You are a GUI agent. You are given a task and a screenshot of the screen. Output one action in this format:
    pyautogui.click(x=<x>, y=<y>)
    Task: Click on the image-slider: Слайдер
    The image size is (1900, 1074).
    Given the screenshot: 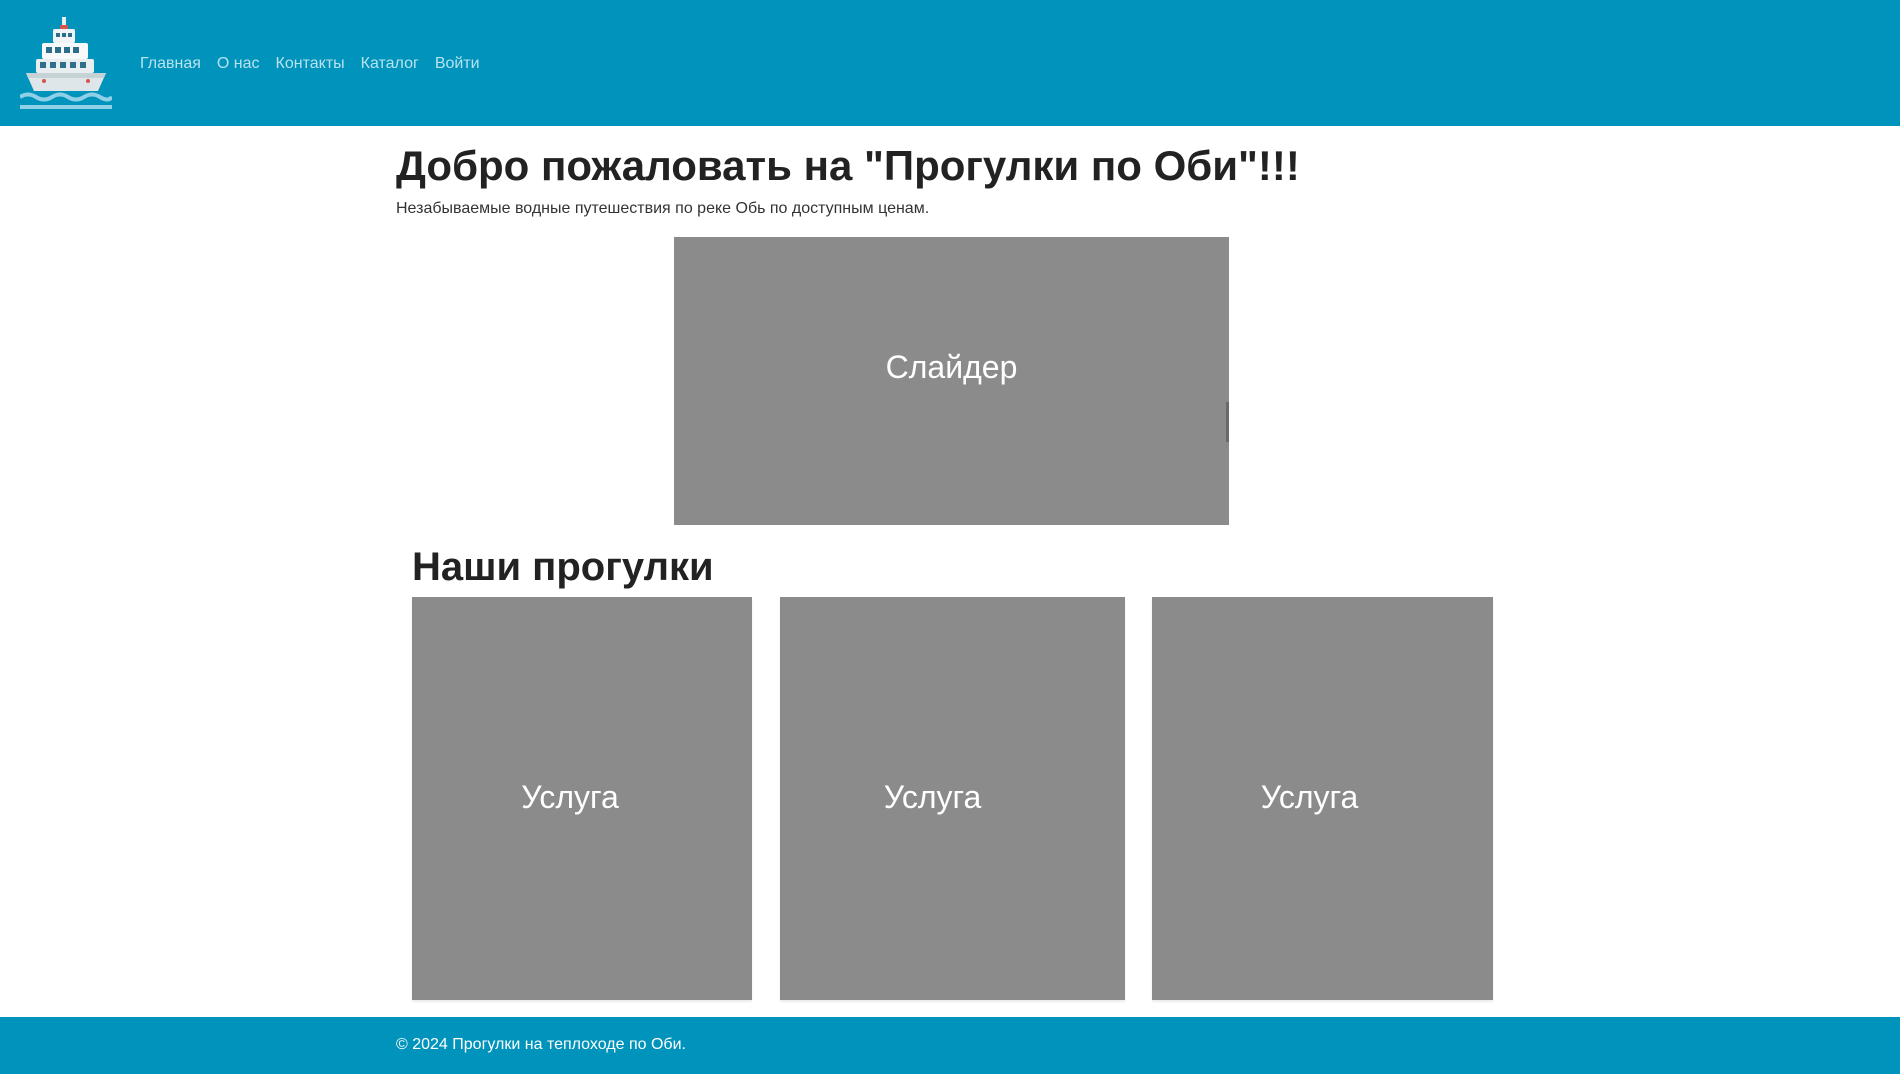 What is the action you would take?
    pyautogui.click(x=951, y=381)
    